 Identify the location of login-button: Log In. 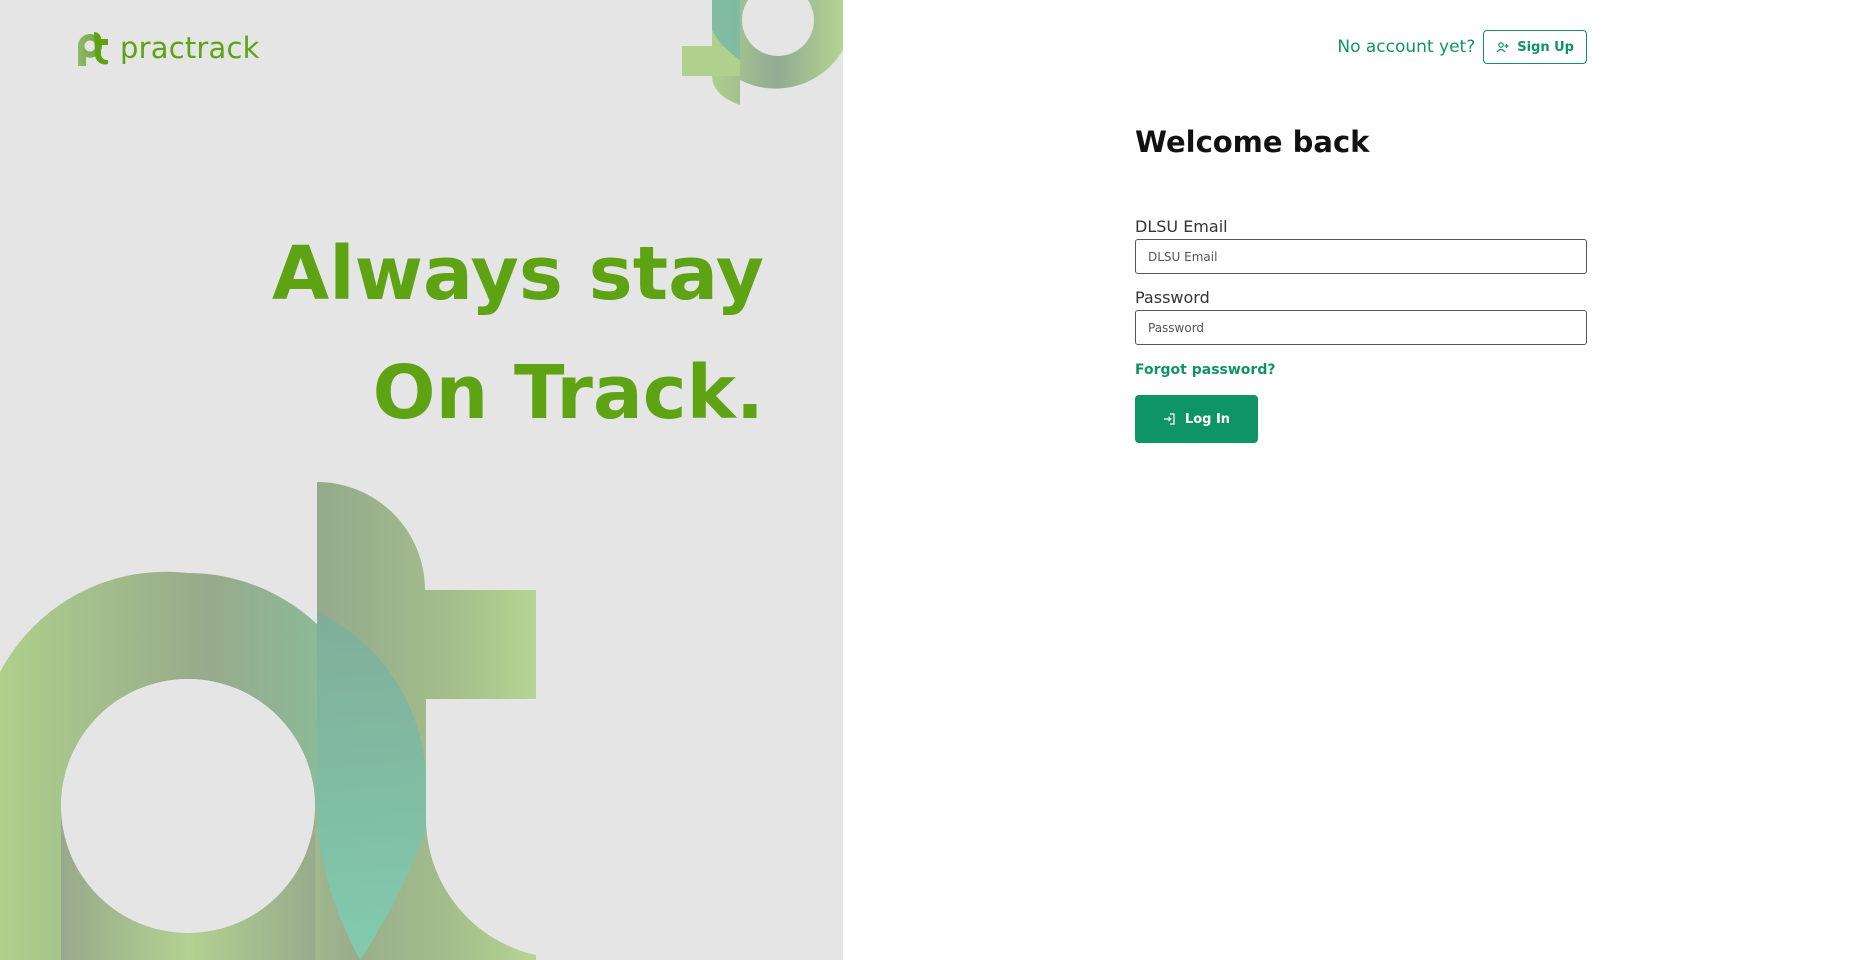
(1196, 419).